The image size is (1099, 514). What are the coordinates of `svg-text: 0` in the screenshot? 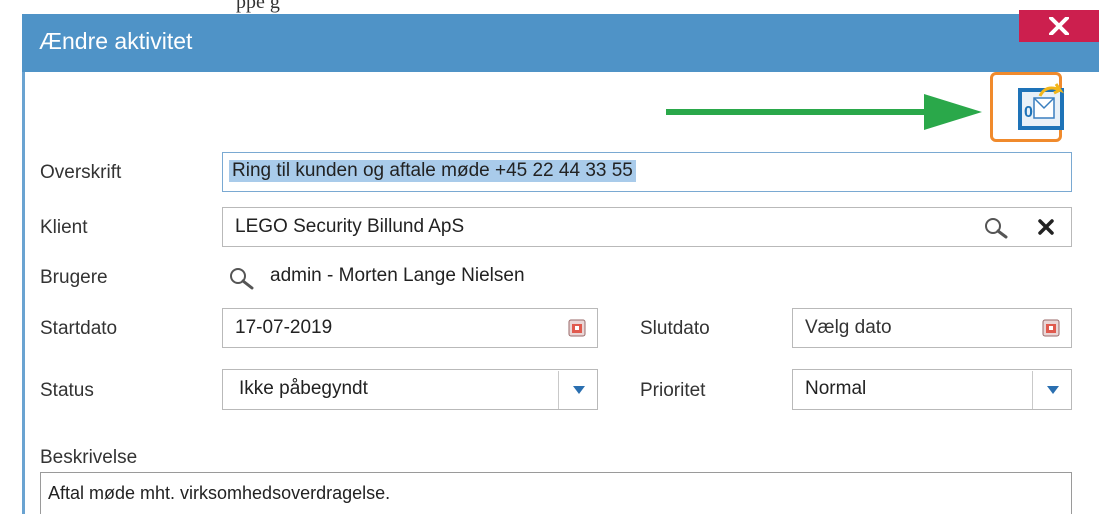 It's located at (1028, 112).